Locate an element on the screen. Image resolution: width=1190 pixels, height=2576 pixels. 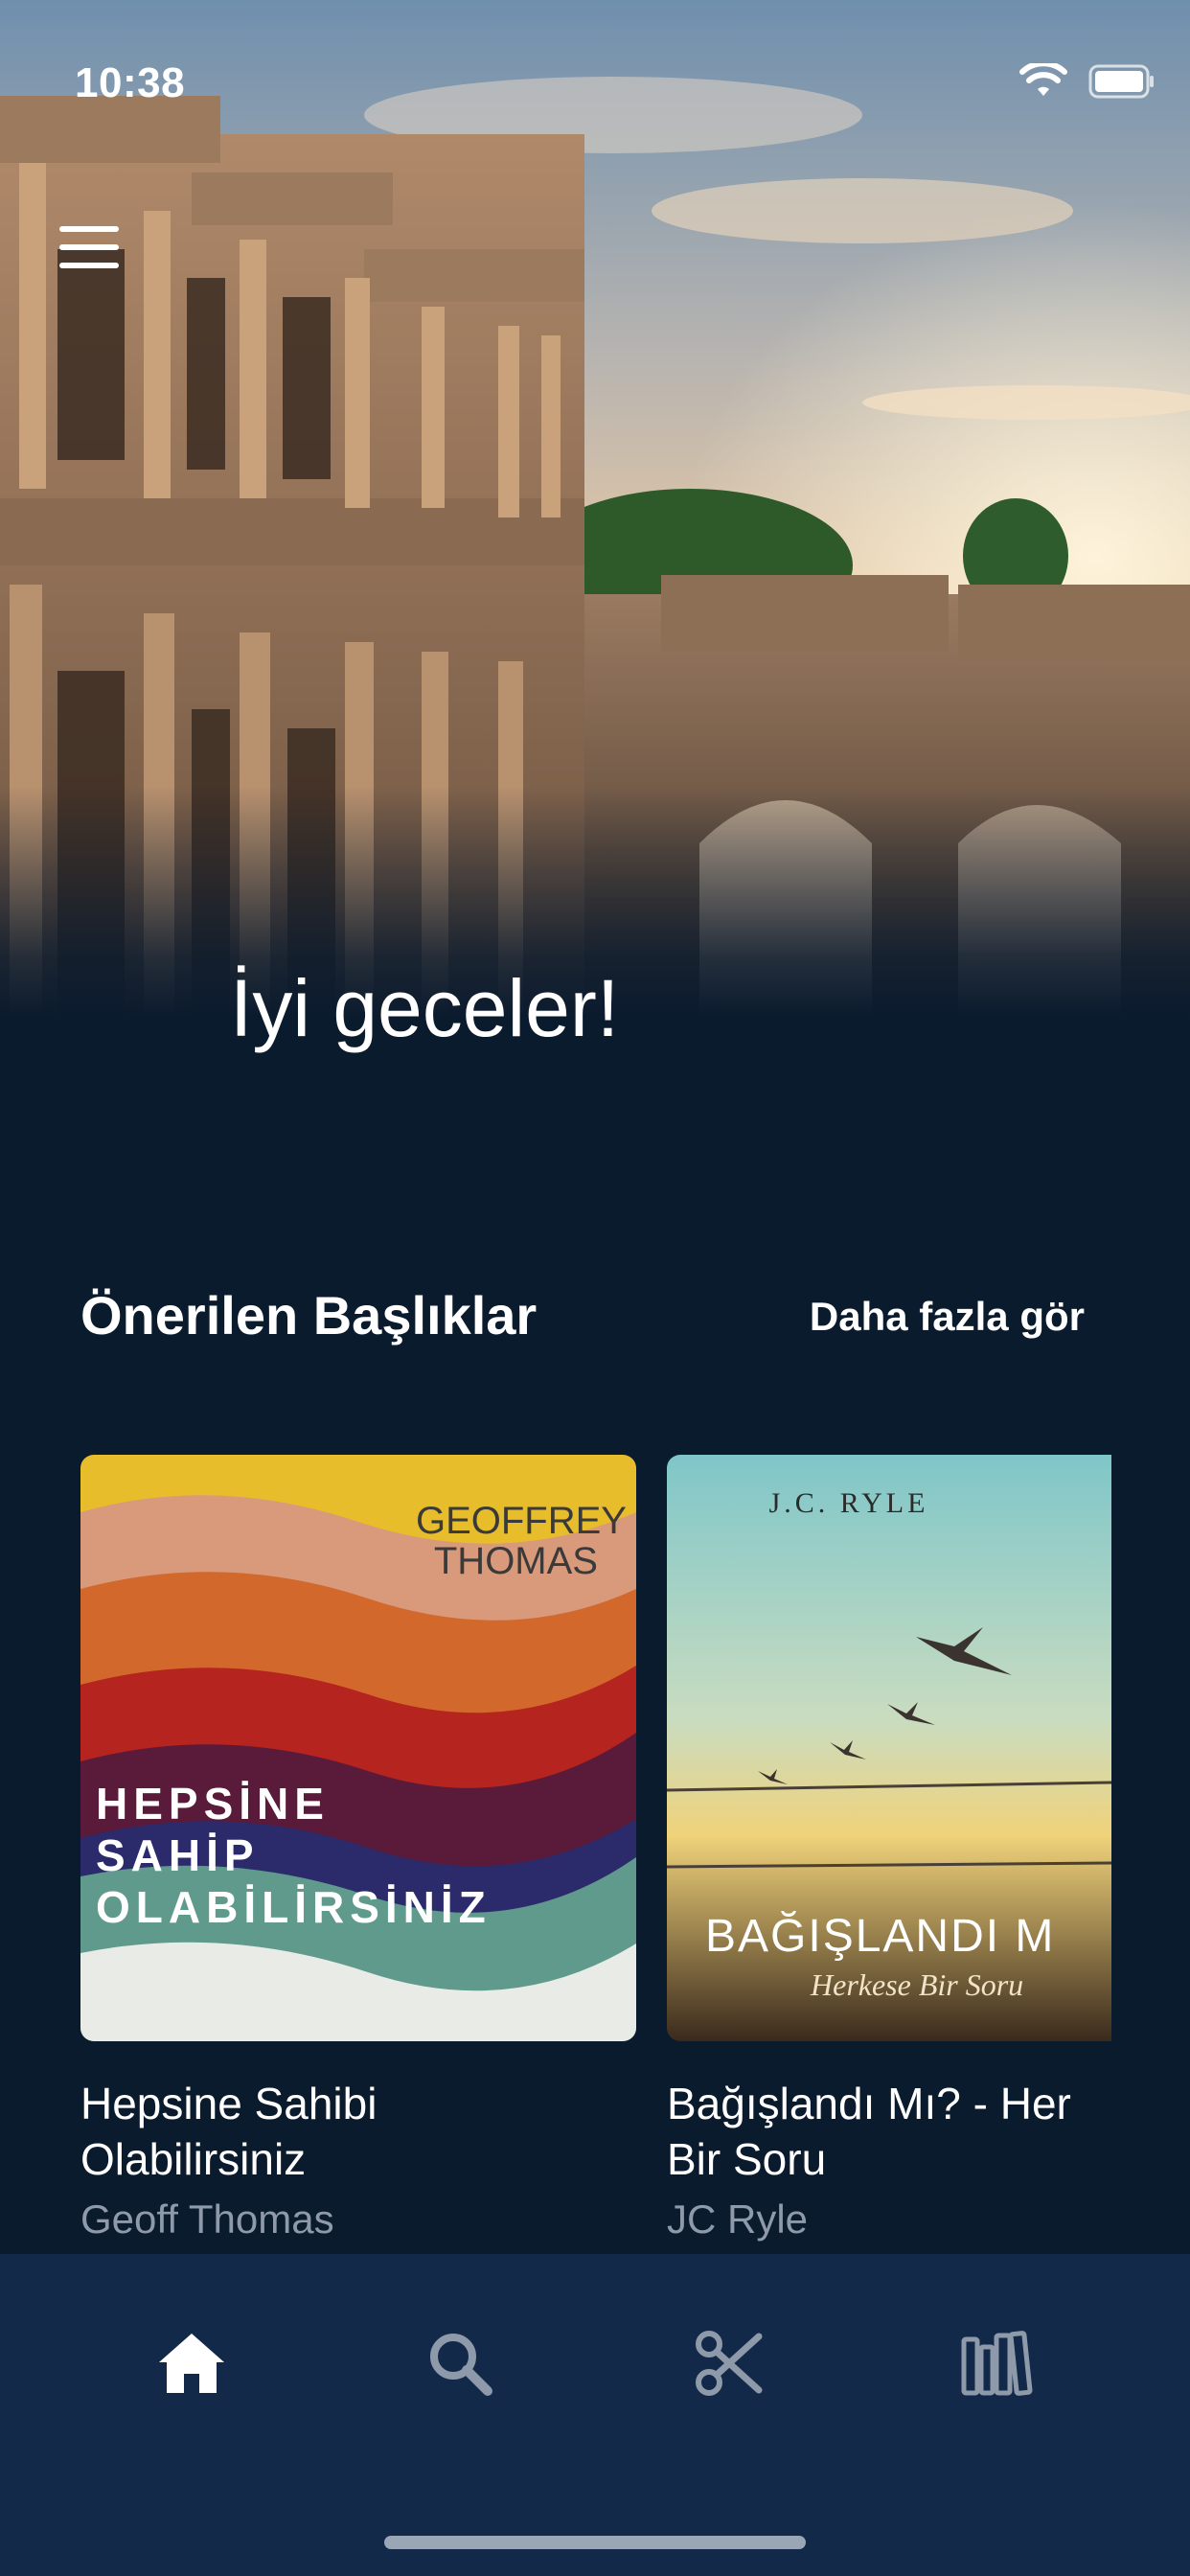
nav-search is located at coordinates (460, 2363).